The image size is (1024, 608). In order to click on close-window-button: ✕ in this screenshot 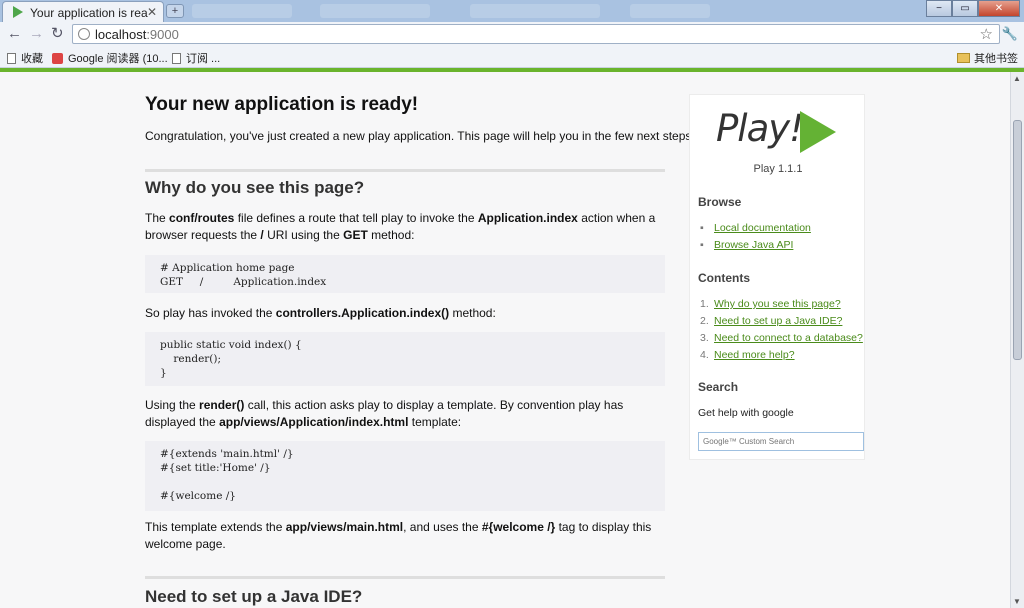, I will do `click(999, 8)`.